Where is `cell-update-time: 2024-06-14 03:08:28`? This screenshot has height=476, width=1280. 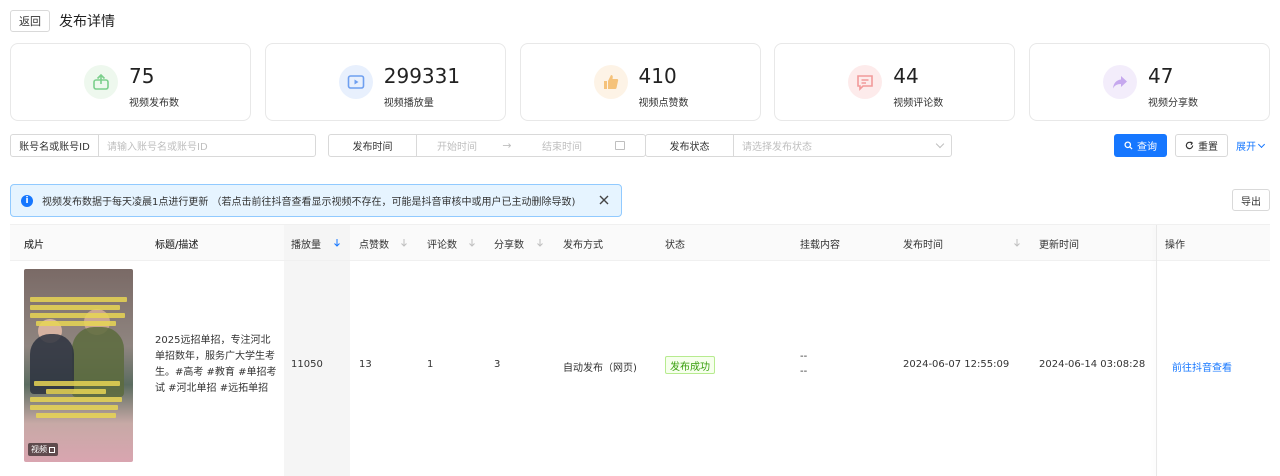
cell-update-time: 2024-06-14 03:08:28 is located at coordinates (1092, 364).